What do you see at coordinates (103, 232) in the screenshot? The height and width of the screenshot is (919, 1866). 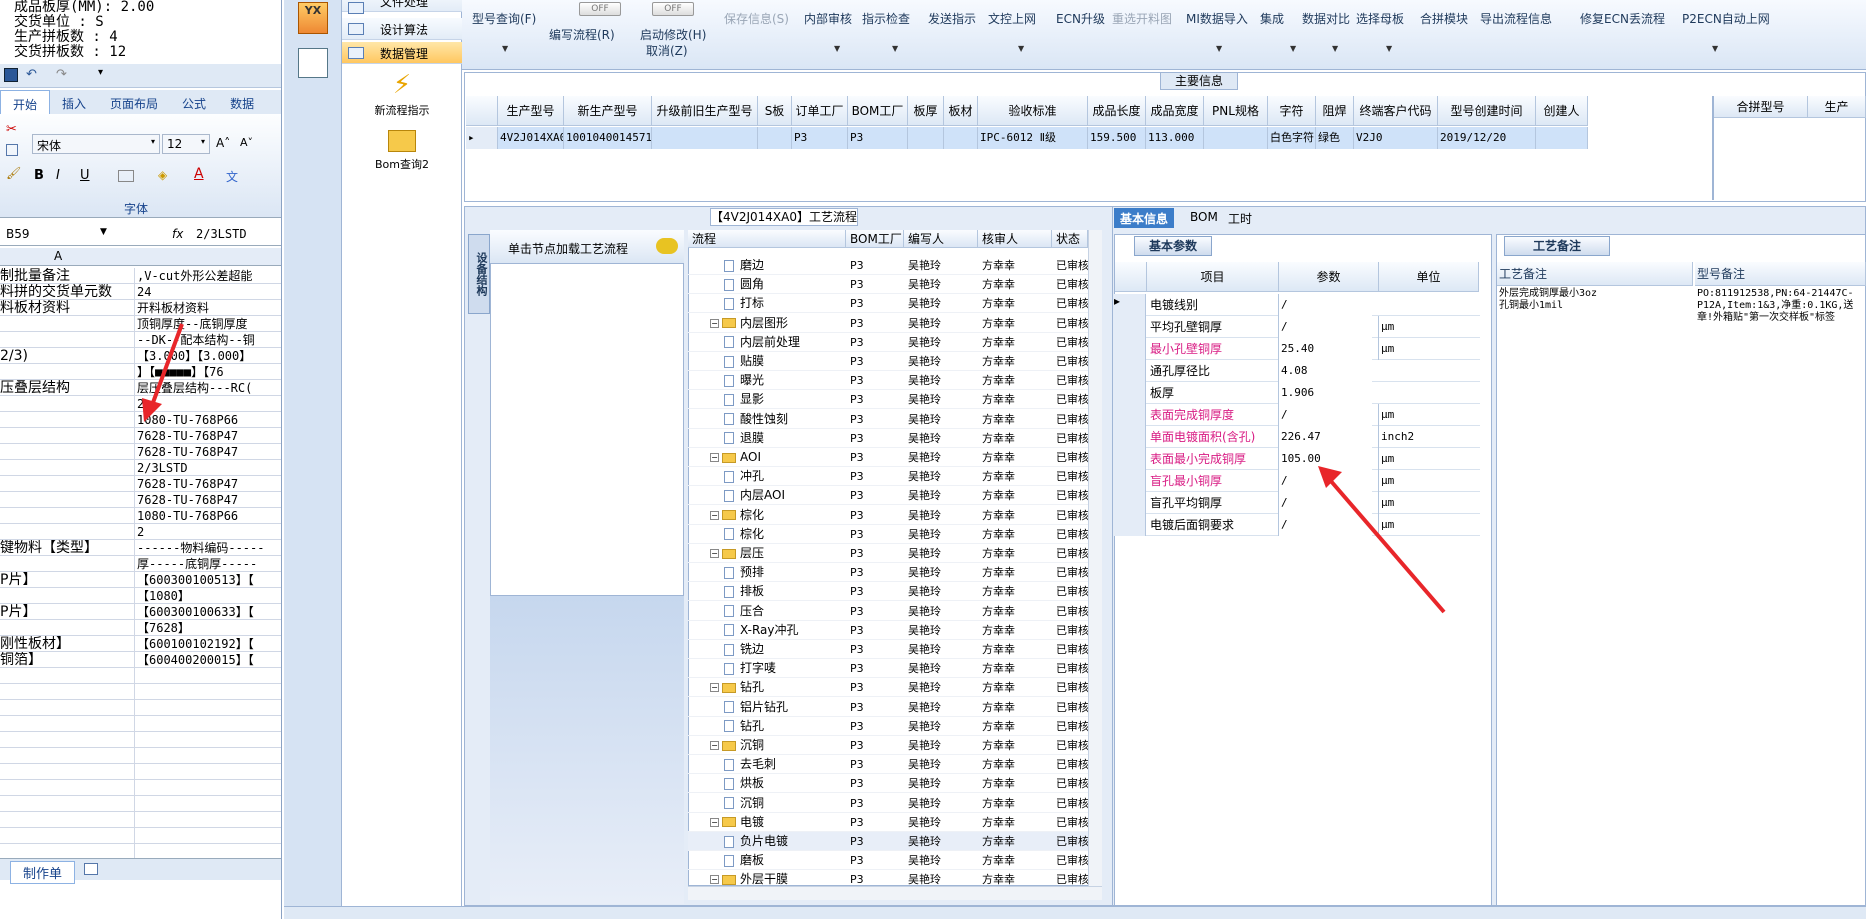 I see `name-box-dropdown-icon: ▼` at bounding box center [103, 232].